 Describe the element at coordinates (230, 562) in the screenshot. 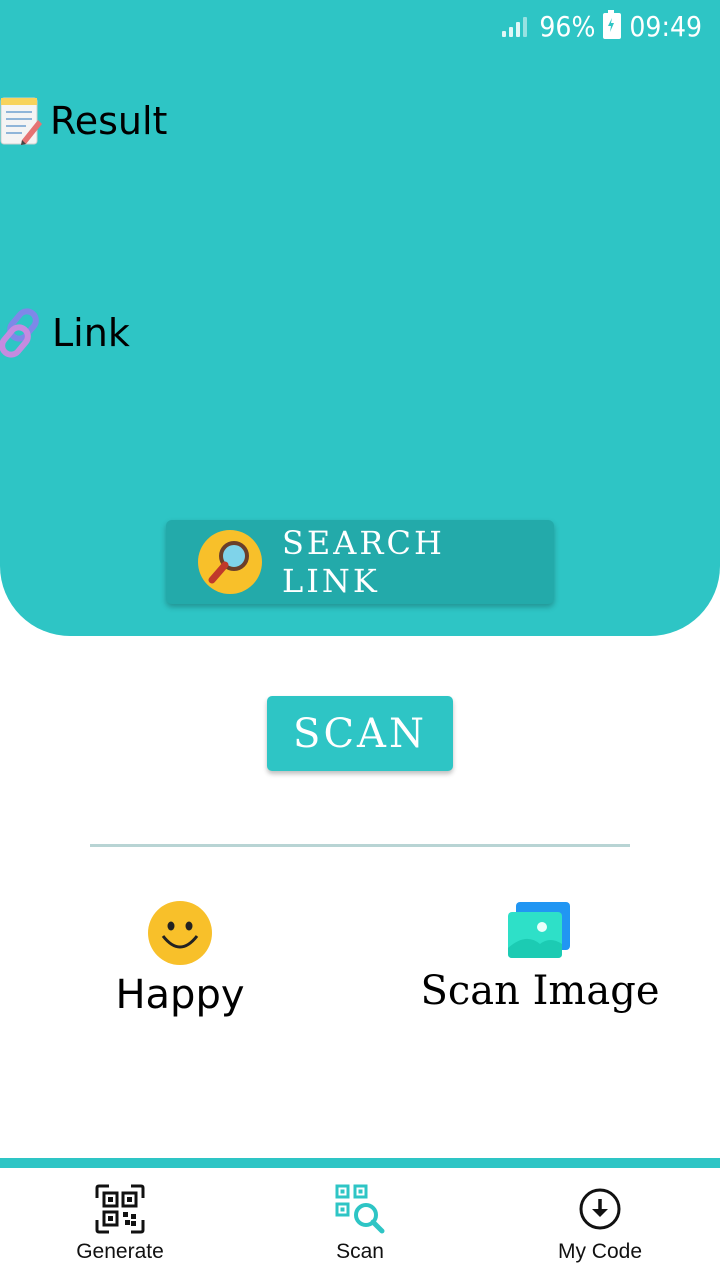

I see `magnifier-icon` at that location.